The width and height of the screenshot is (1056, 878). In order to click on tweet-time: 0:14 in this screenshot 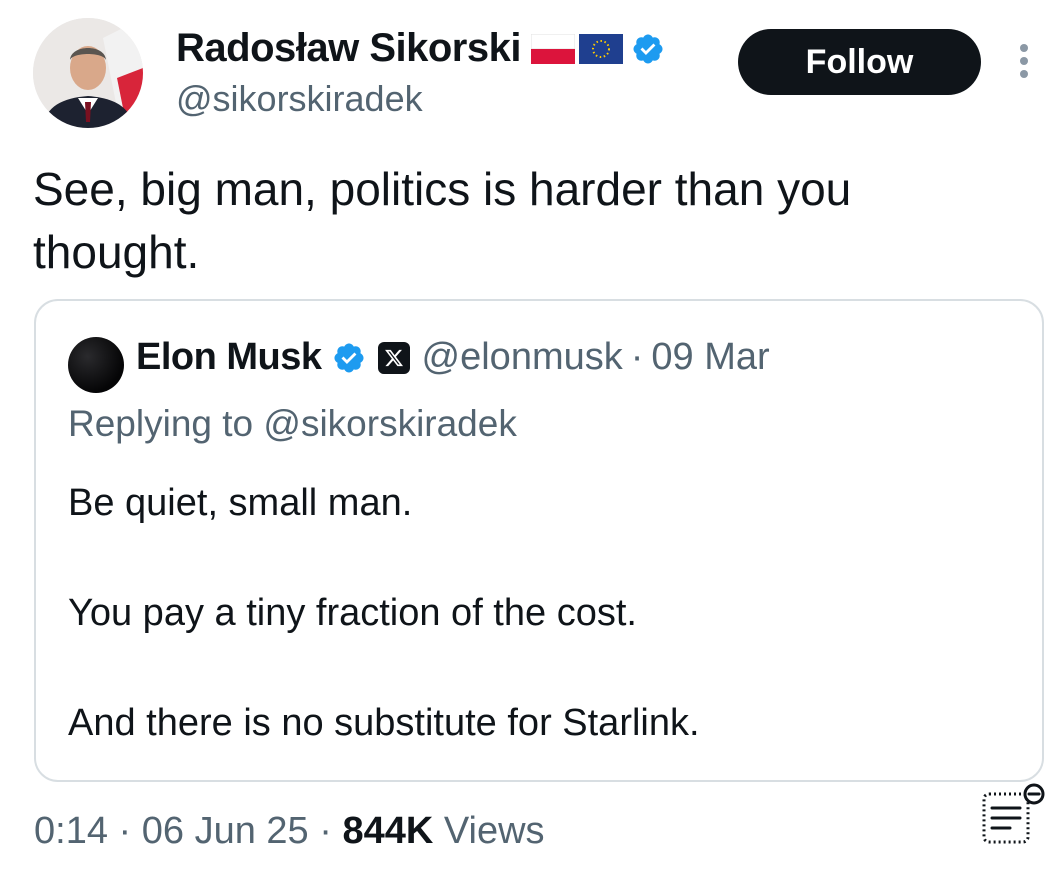, I will do `click(71, 831)`.